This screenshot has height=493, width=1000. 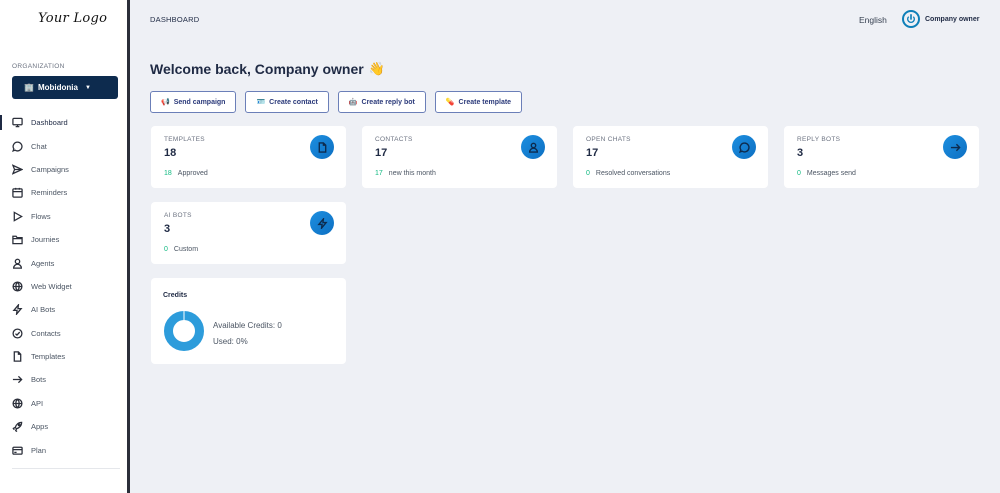 I want to click on check-circle-icon, so click(x=17, y=333).